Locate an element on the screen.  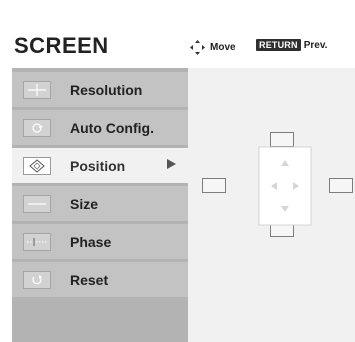
auto-config-icon is located at coordinates (37, 128).